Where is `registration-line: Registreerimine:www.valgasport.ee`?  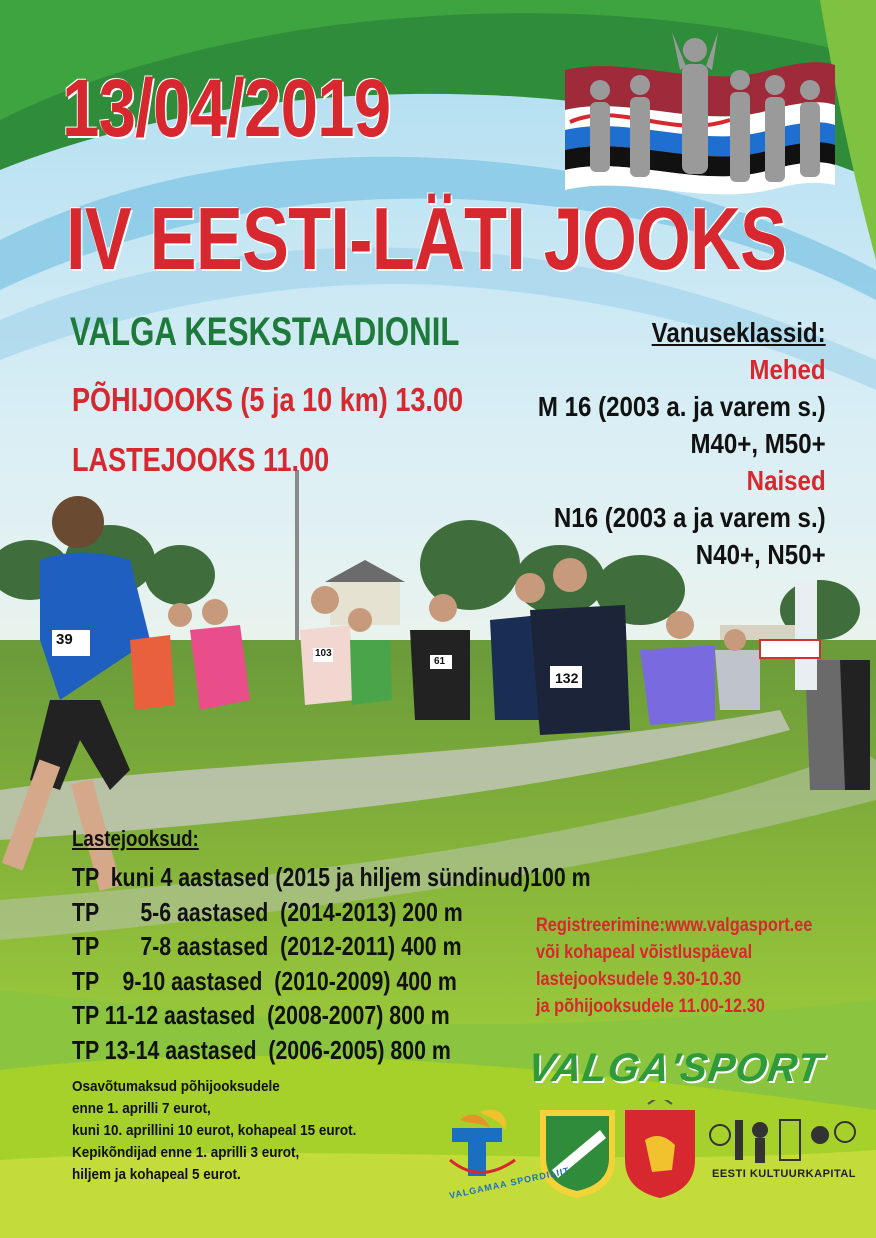
registration-line: Registreerimine:www.valgasport.ee is located at coordinates (674, 925).